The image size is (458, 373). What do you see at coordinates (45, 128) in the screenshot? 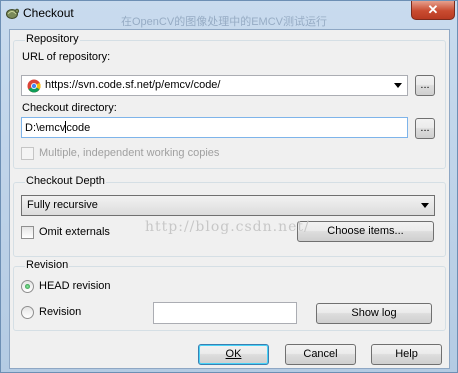
I see `checkout-directory-value-start: D:\emcv` at bounding box center [45, 128].